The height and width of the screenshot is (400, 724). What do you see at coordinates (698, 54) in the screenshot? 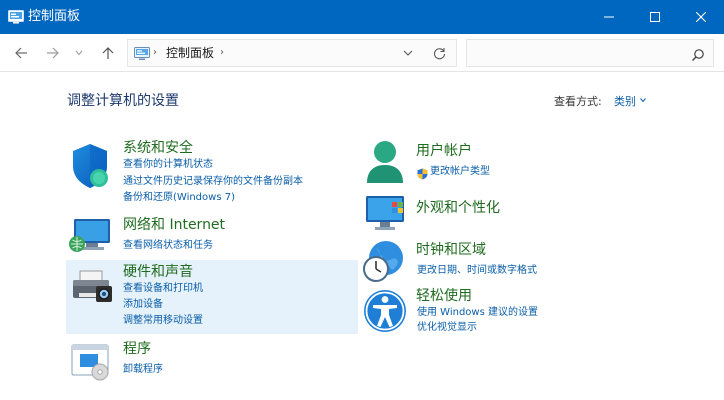
I see `search-icon` at bounding box center [698, 54].